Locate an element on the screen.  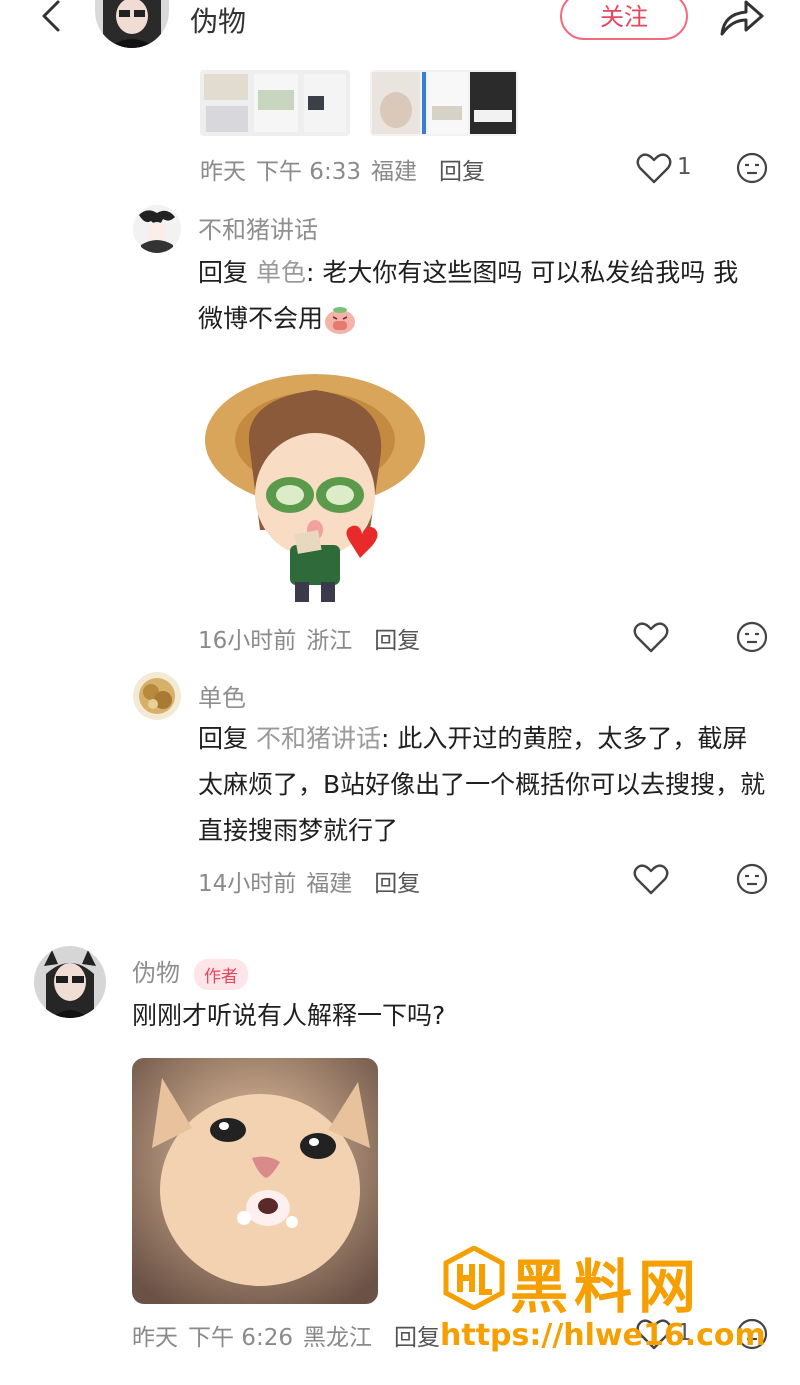
comment-text: 回复 单色: 老大你有这些图吗 可以私发给我吗 我微博不会用 is located at coordinates (478, 296).